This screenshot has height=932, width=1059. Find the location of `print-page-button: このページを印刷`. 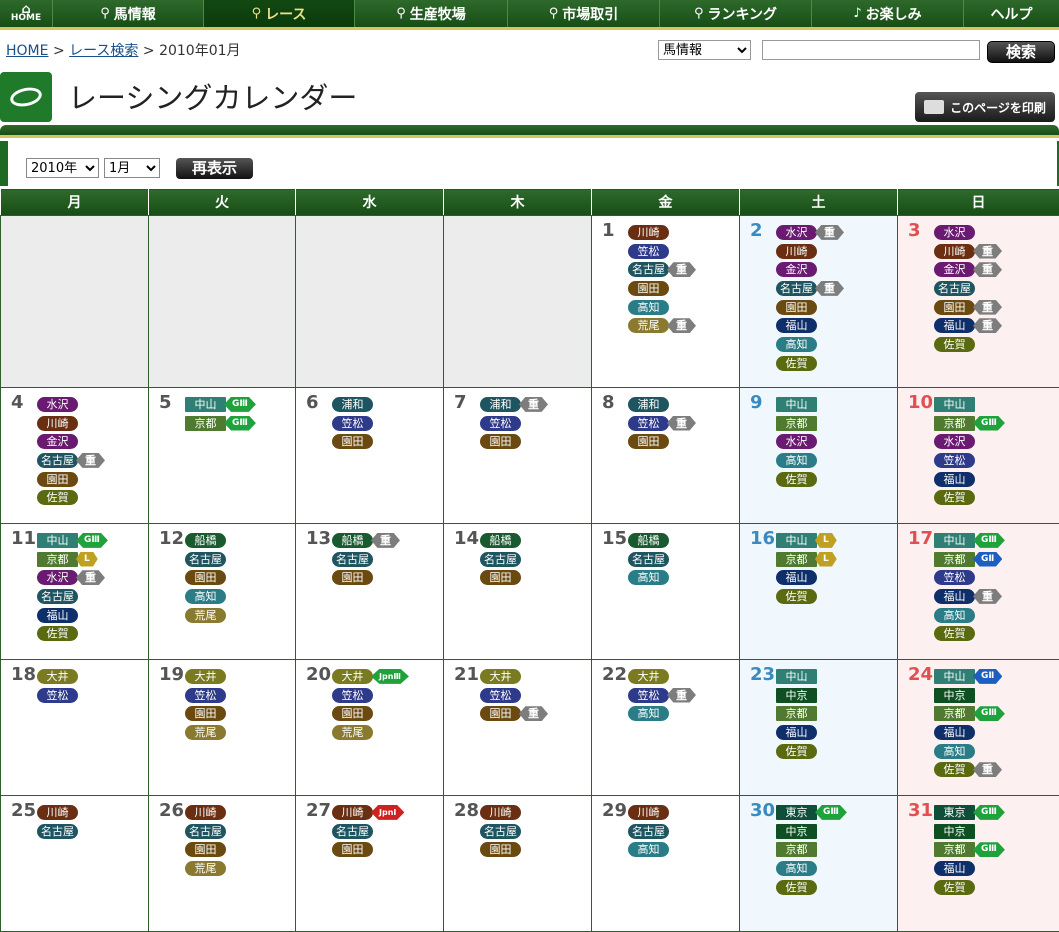

print-page-button: このページを印刷 is located at coordinates (985, 107).